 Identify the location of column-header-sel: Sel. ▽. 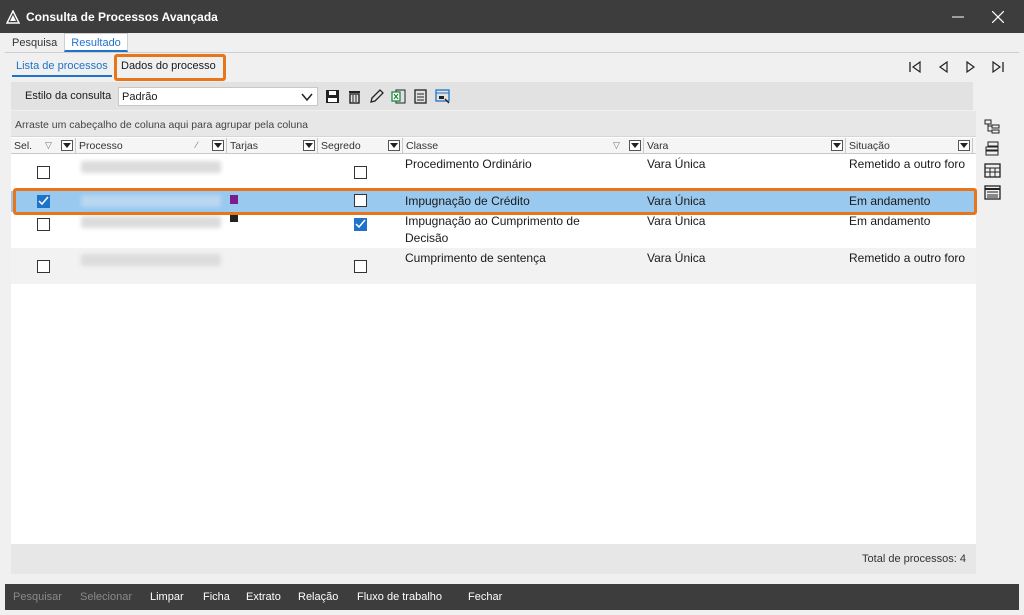
(43, 146).